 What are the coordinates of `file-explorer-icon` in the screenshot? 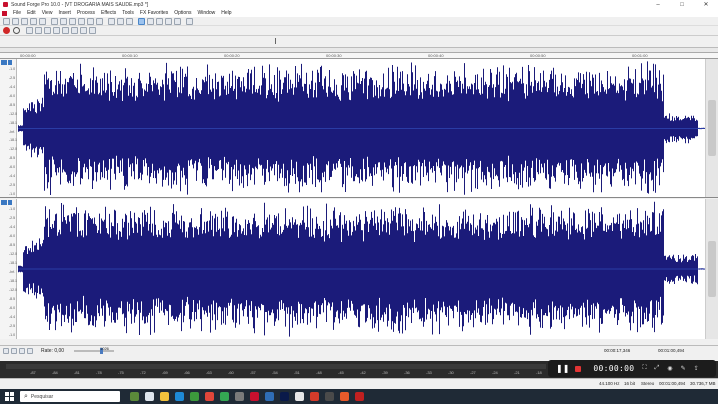 It's located at (164, 396).